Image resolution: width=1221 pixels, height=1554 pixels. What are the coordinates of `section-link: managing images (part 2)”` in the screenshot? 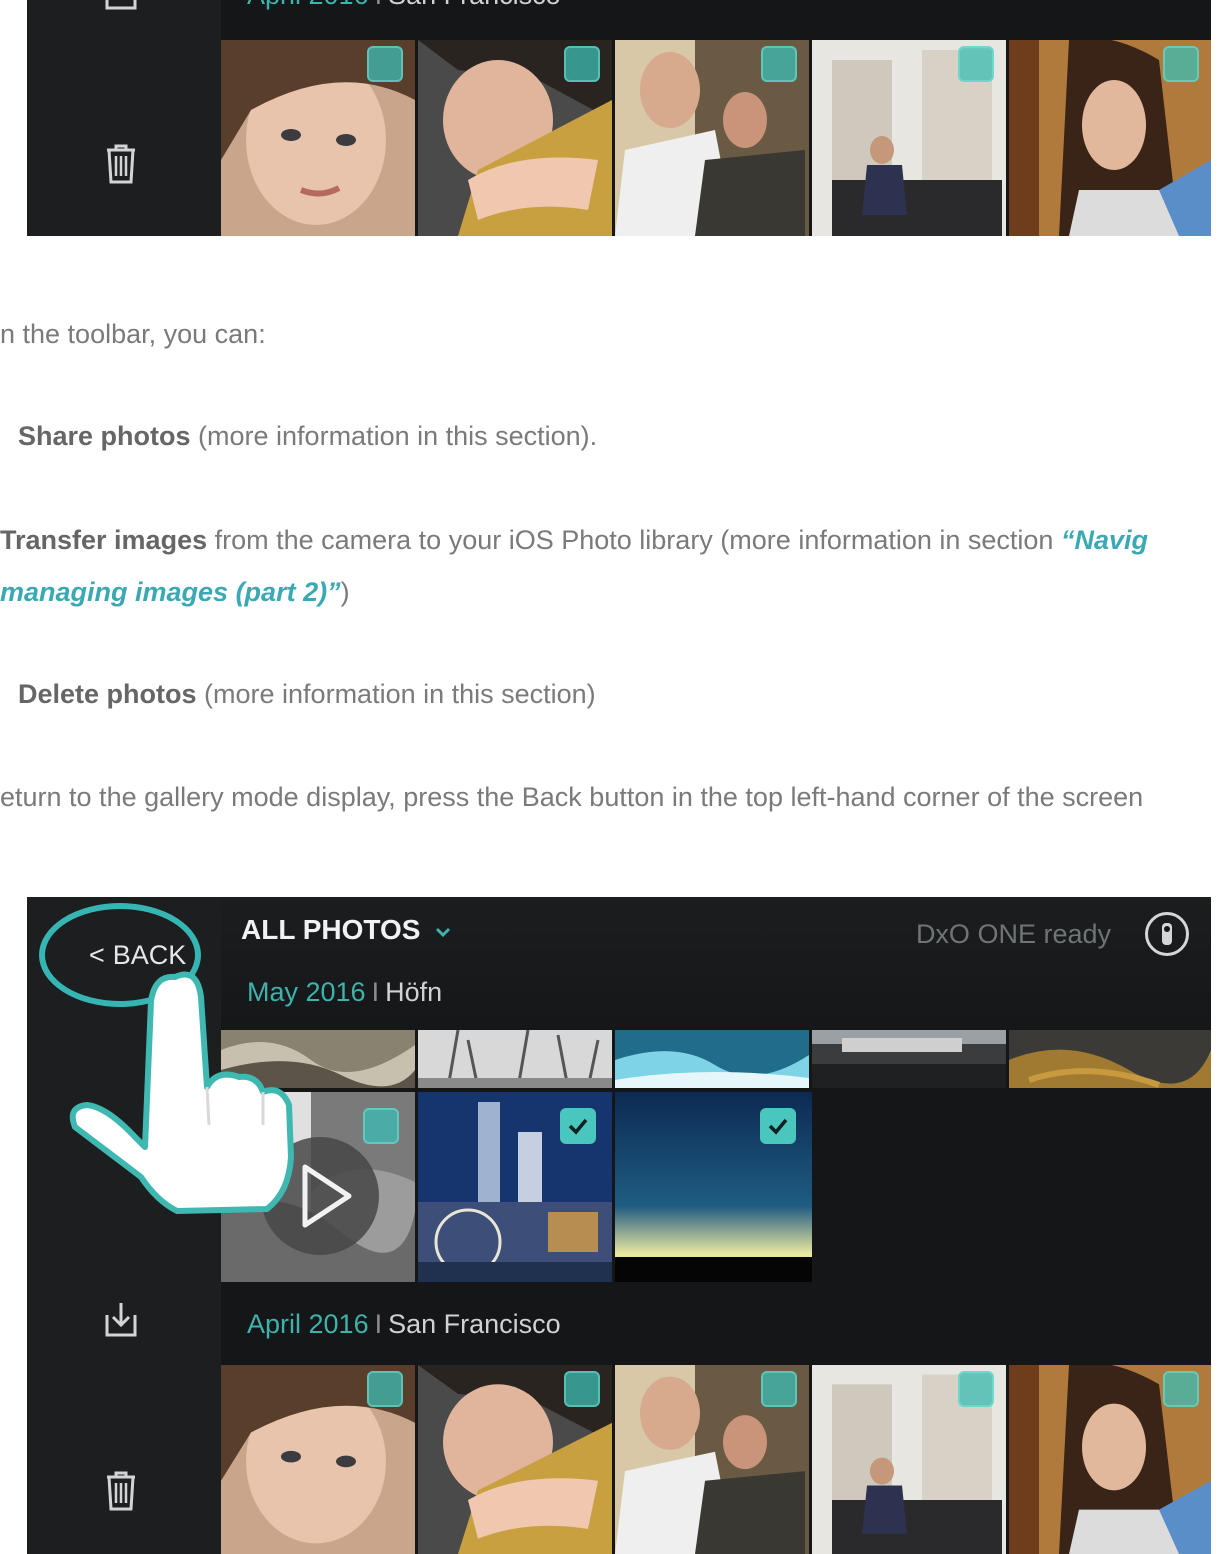 It's located at (170, 592).